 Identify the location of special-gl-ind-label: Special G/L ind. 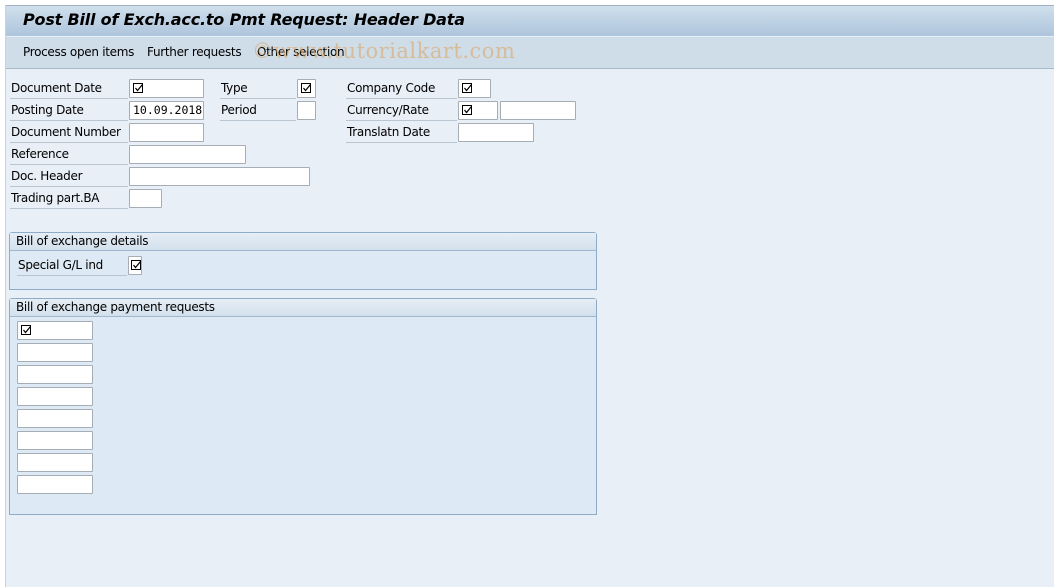
(72, 265).